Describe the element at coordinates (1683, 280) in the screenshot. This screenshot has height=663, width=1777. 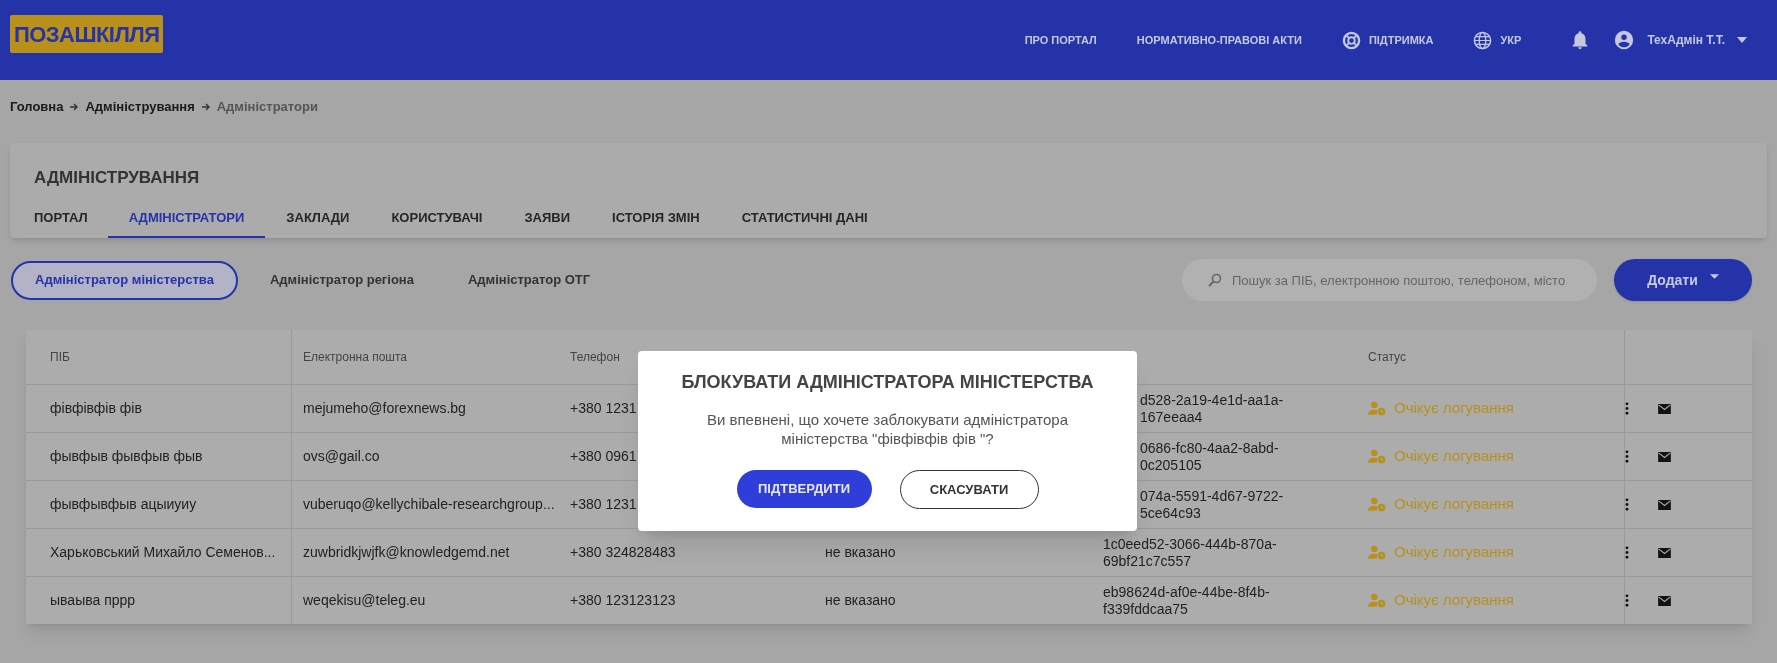
I see `add-button: Додати` at that location.